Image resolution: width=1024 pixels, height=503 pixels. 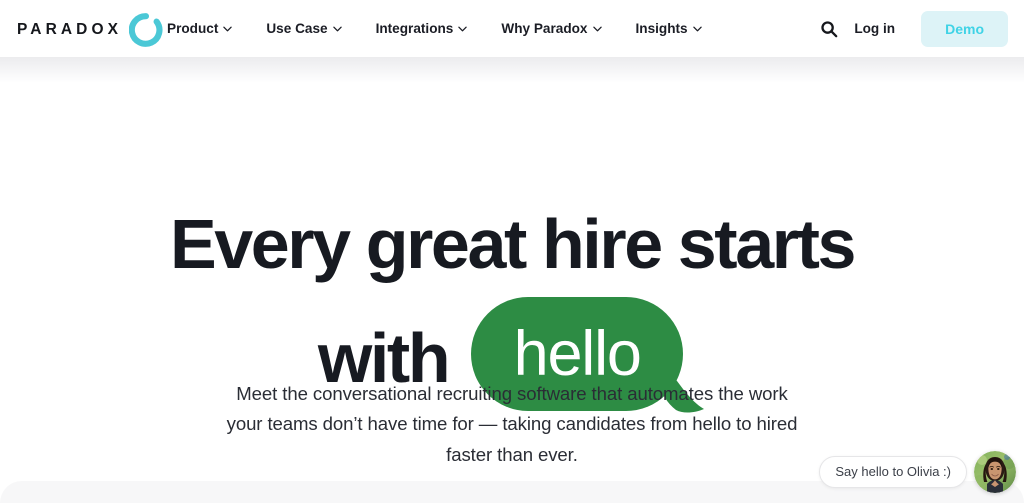 I want to click on nav-item-label: Use Case, so click(x=297, y=28).